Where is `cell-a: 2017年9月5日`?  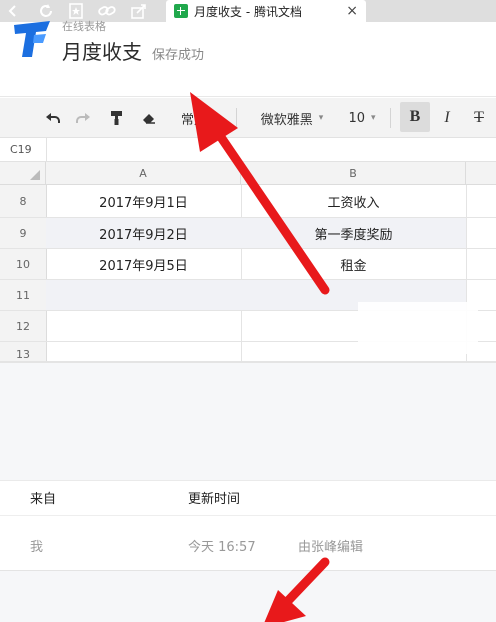 cell-a: 2017年9月5日 is located at coordinates (144, 264).